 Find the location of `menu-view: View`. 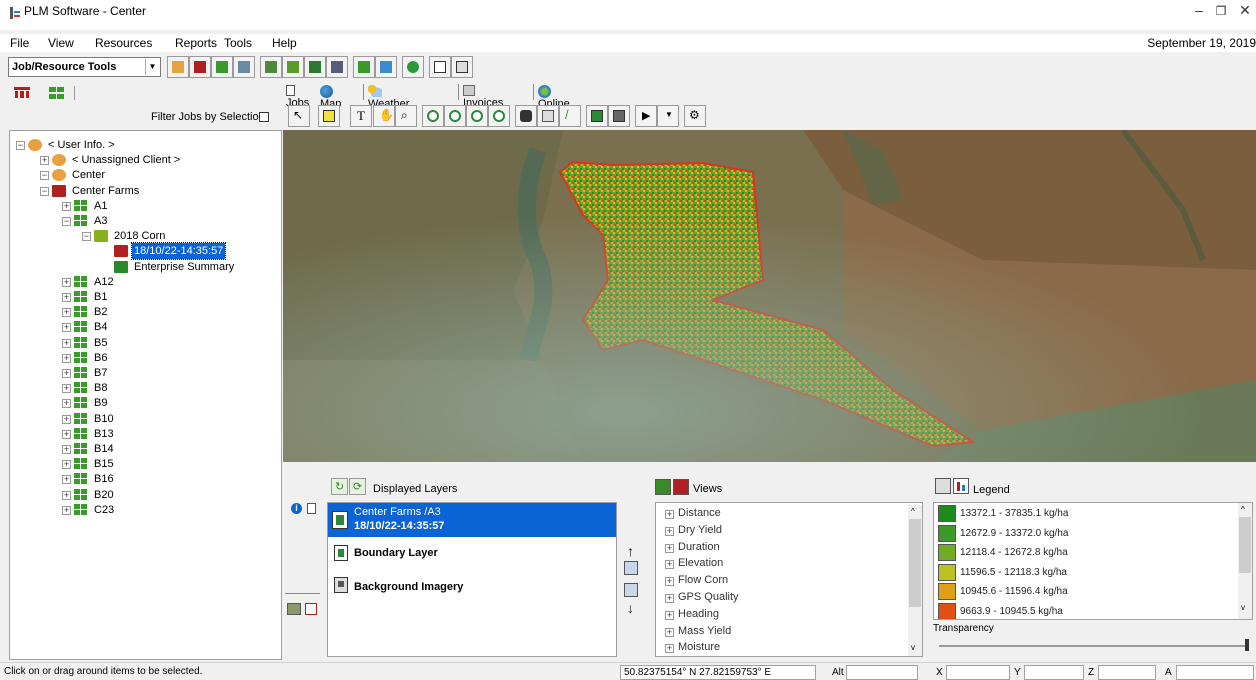

menu-view: View is located at coordinates (61, 43).